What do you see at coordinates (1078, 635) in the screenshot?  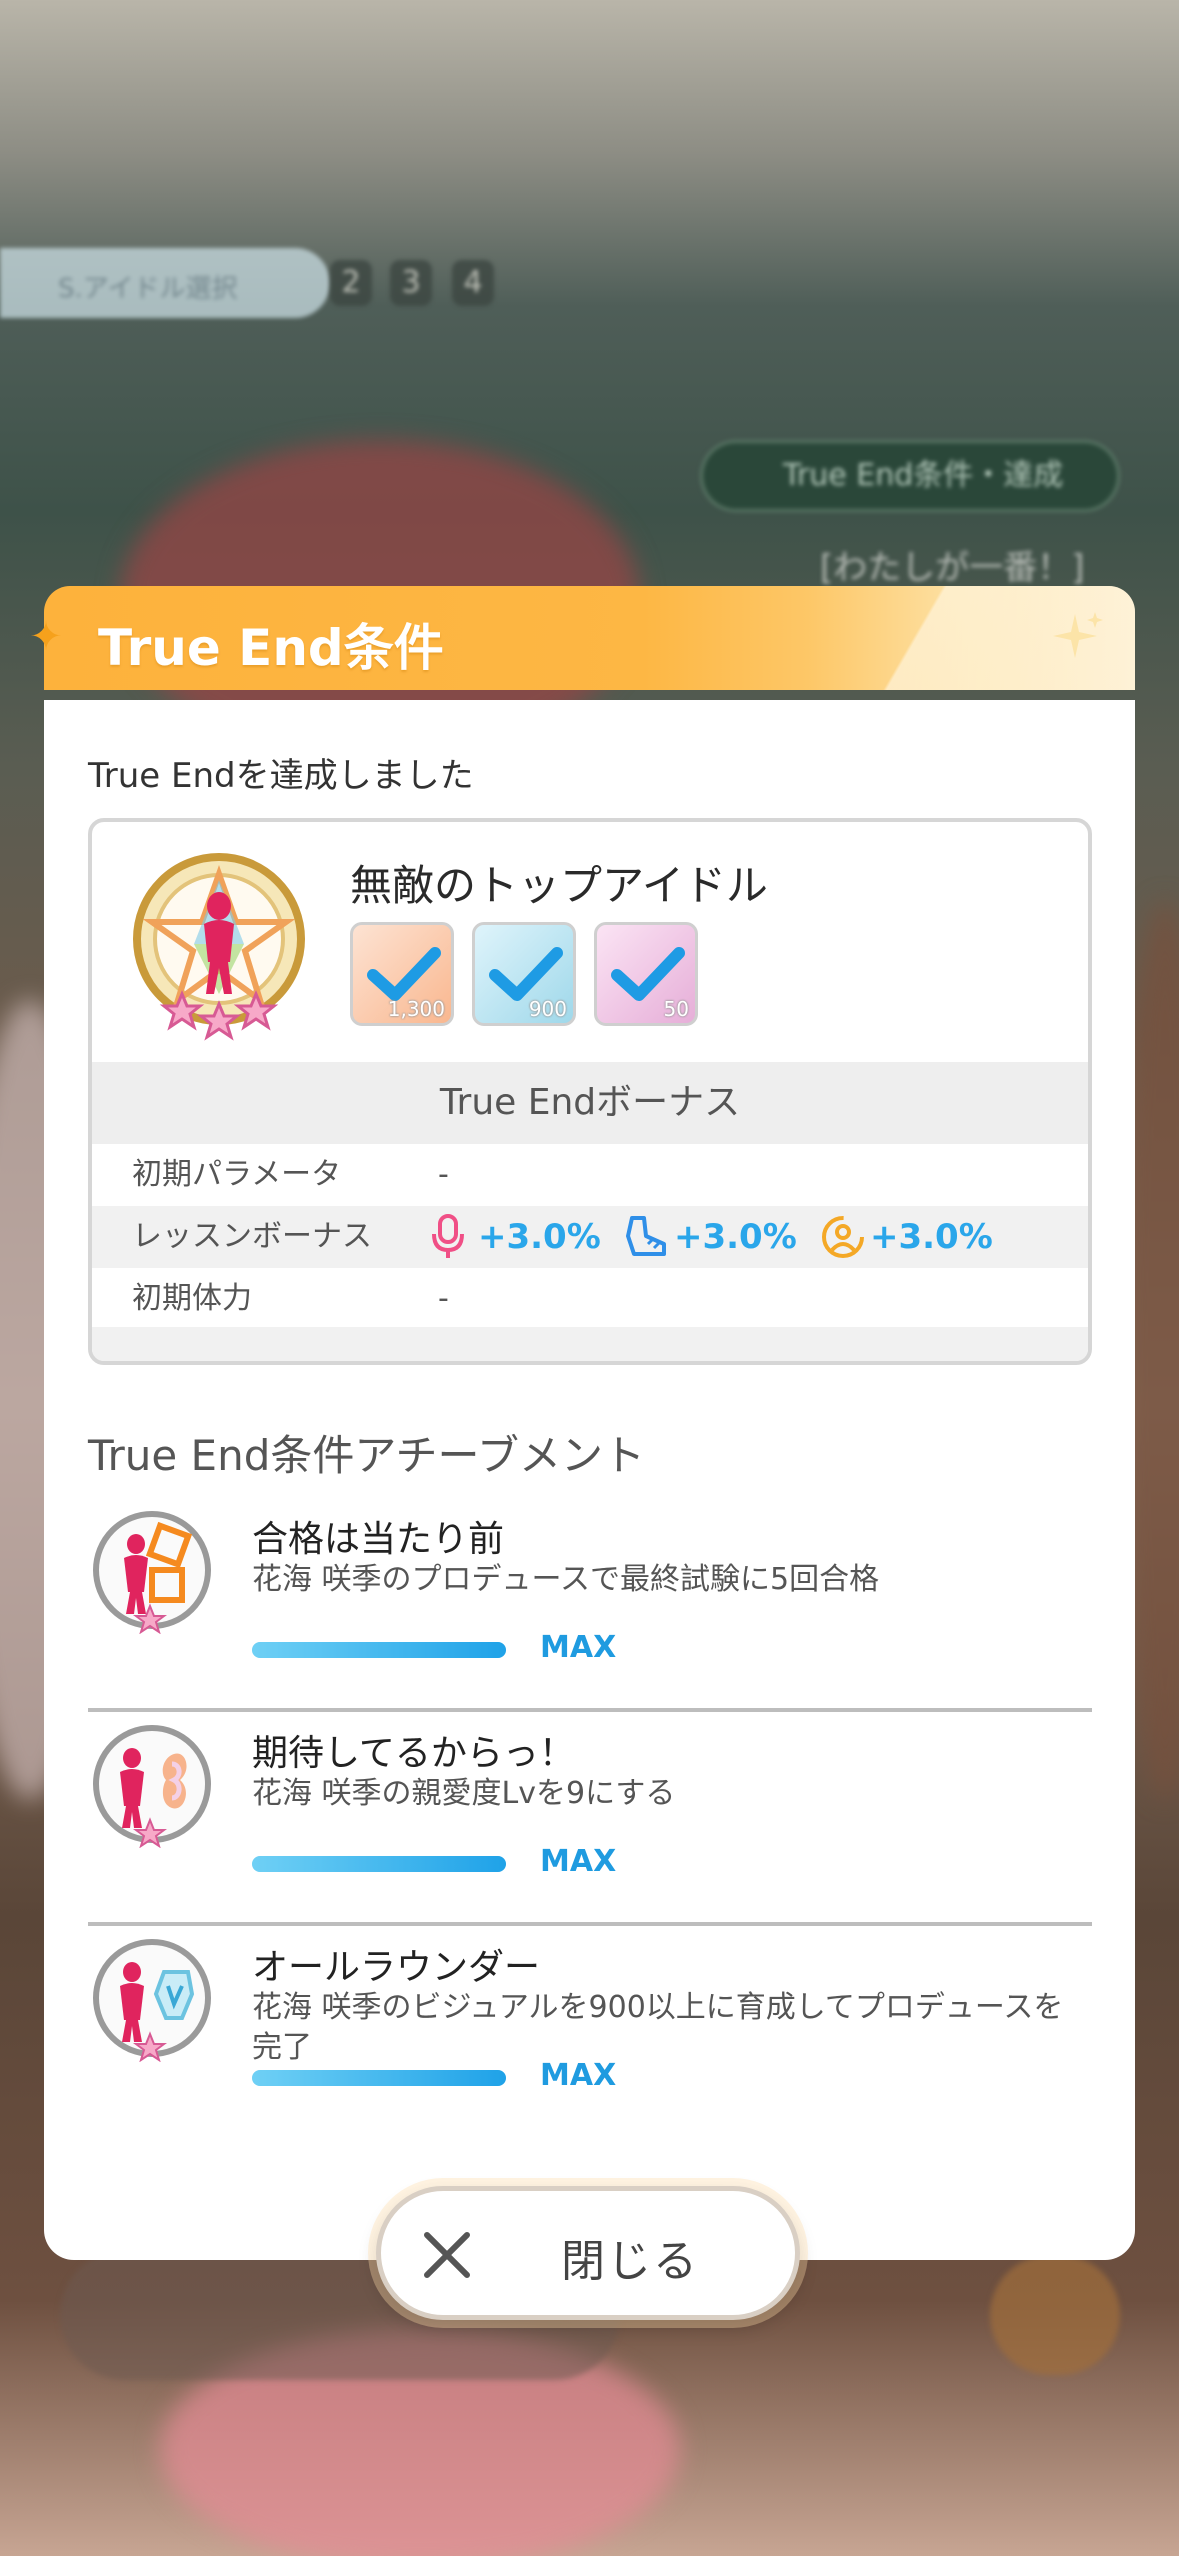 I see `sparkle-icon` at bounding box center [1078, 635].